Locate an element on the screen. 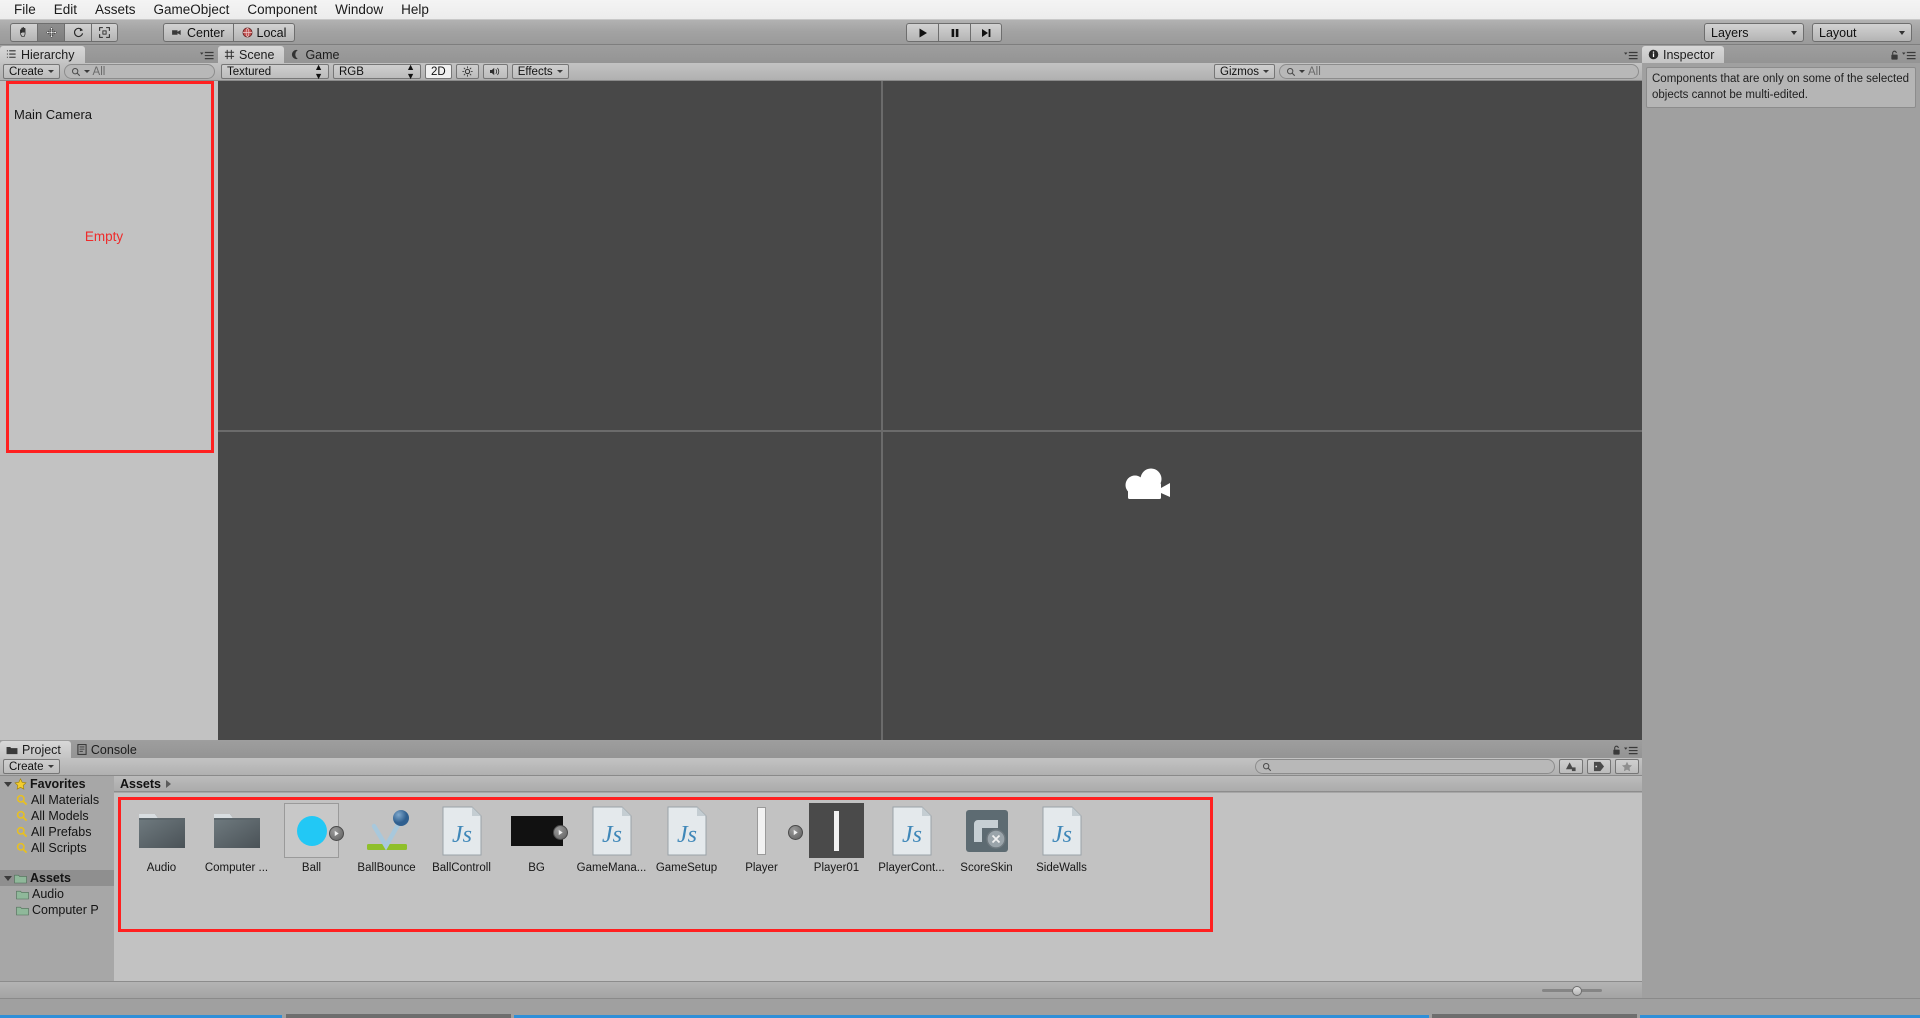  tree-label-all-models: All Models is located at coordinates (60, 816).